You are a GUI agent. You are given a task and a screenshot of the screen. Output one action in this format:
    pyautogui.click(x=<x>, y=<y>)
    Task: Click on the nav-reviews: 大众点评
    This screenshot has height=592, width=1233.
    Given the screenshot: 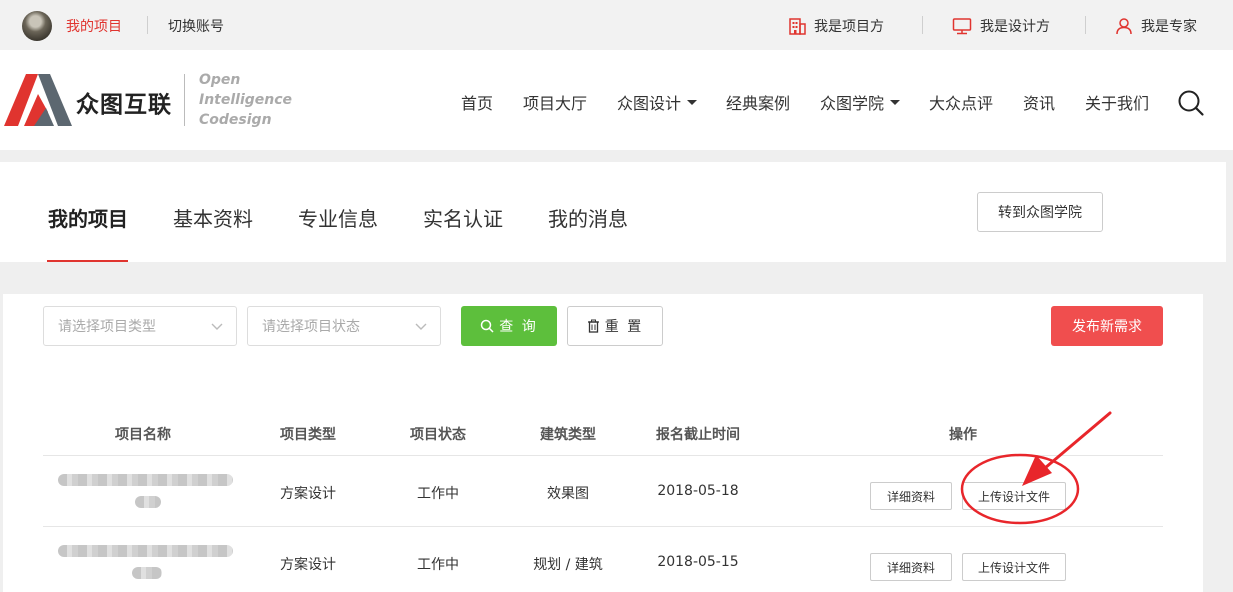 What is the action you would take?
    pyautogui.click(x=961, y=102)
    